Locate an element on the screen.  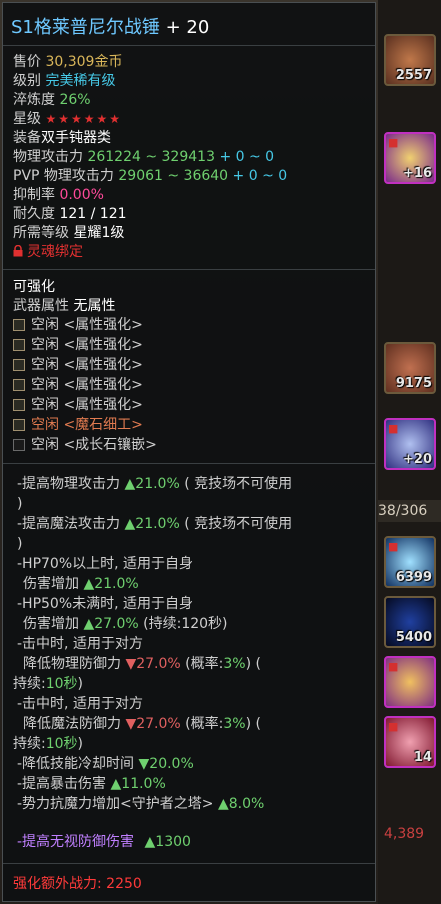
effect-hit-magdef: -击中时, 适用于对方 is located at coordinates (80, 704).